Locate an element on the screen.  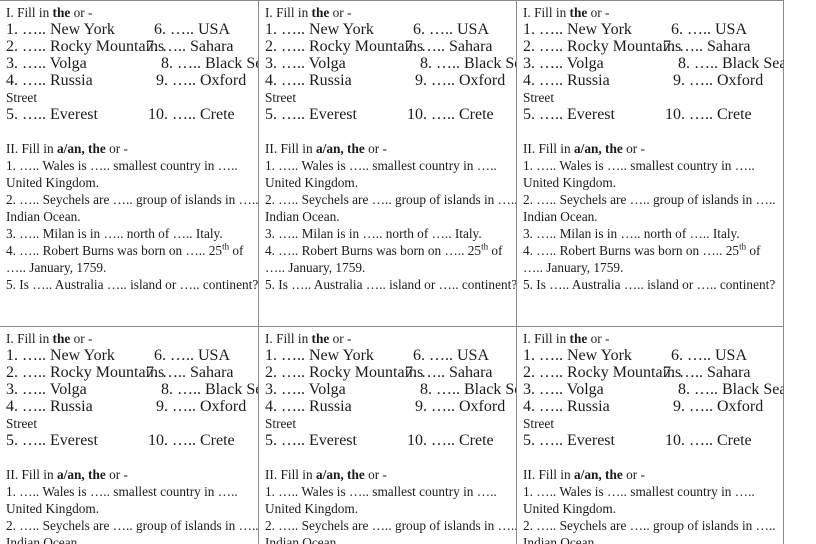
question-row: 5. ….. Everest 10. ….. Crete is located at coordinates (129, 114).